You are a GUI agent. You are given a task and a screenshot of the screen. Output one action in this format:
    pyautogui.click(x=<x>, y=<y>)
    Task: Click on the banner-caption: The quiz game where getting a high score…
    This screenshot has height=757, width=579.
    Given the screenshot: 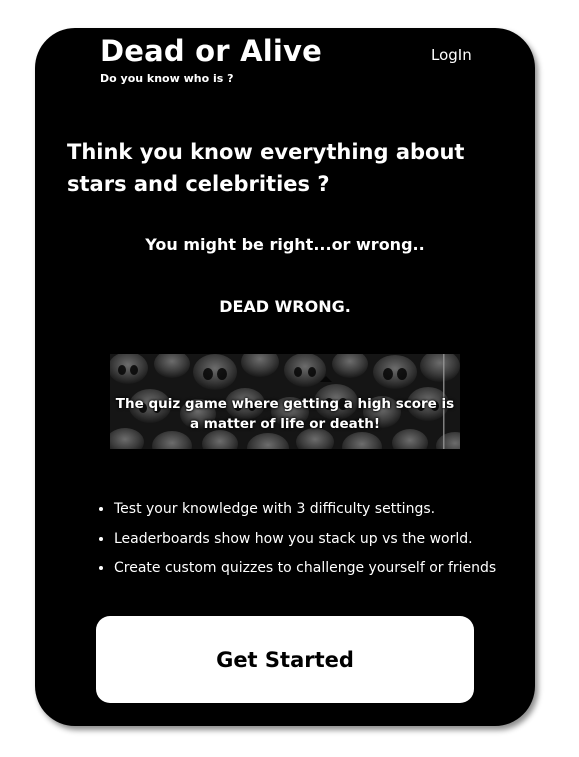 What is the action you would take?
    pyautogui.click(x=285, y=414)
    